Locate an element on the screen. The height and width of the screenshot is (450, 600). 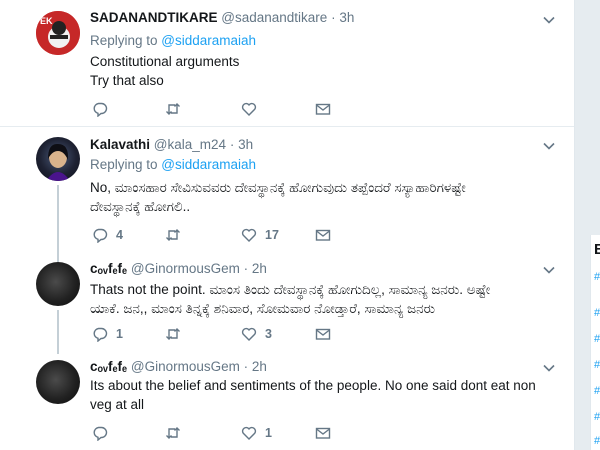
reply-button: 4 is located at coordinates (107, 235).